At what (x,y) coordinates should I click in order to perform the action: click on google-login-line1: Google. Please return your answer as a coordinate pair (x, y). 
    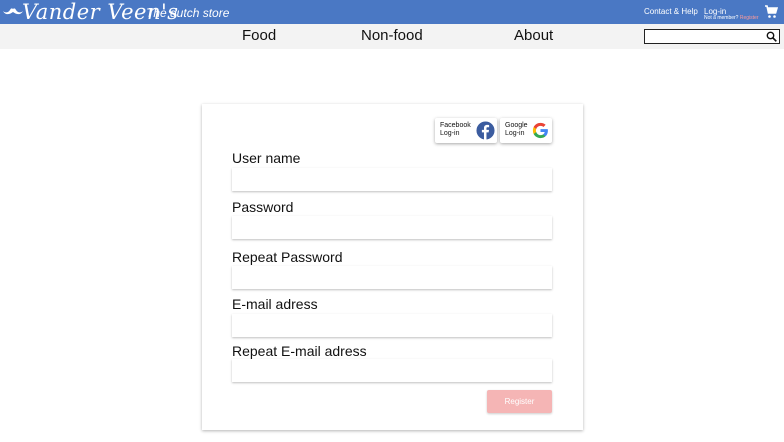
    Looking at the image, I should click on (516, 125).